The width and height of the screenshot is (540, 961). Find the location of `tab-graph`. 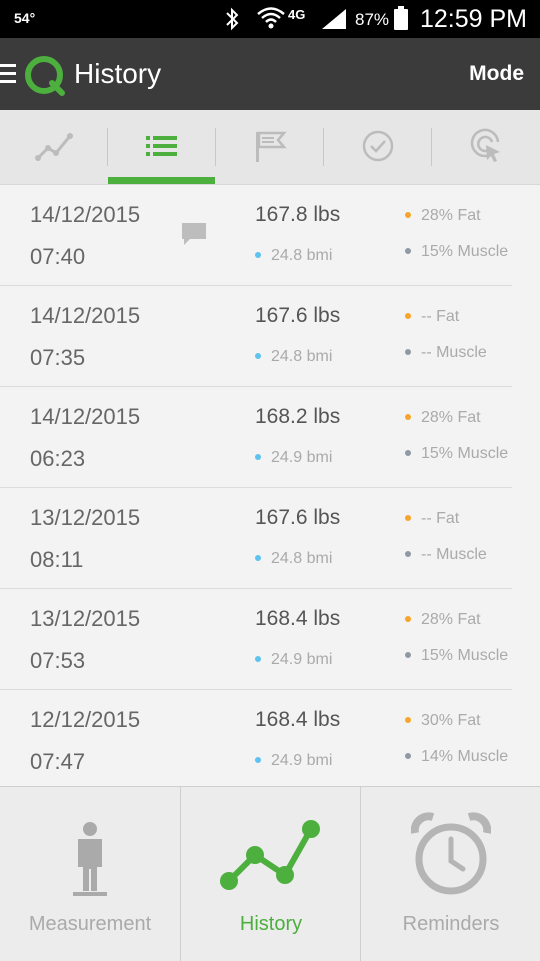

tab-graph is located at coordinates (54, 147).